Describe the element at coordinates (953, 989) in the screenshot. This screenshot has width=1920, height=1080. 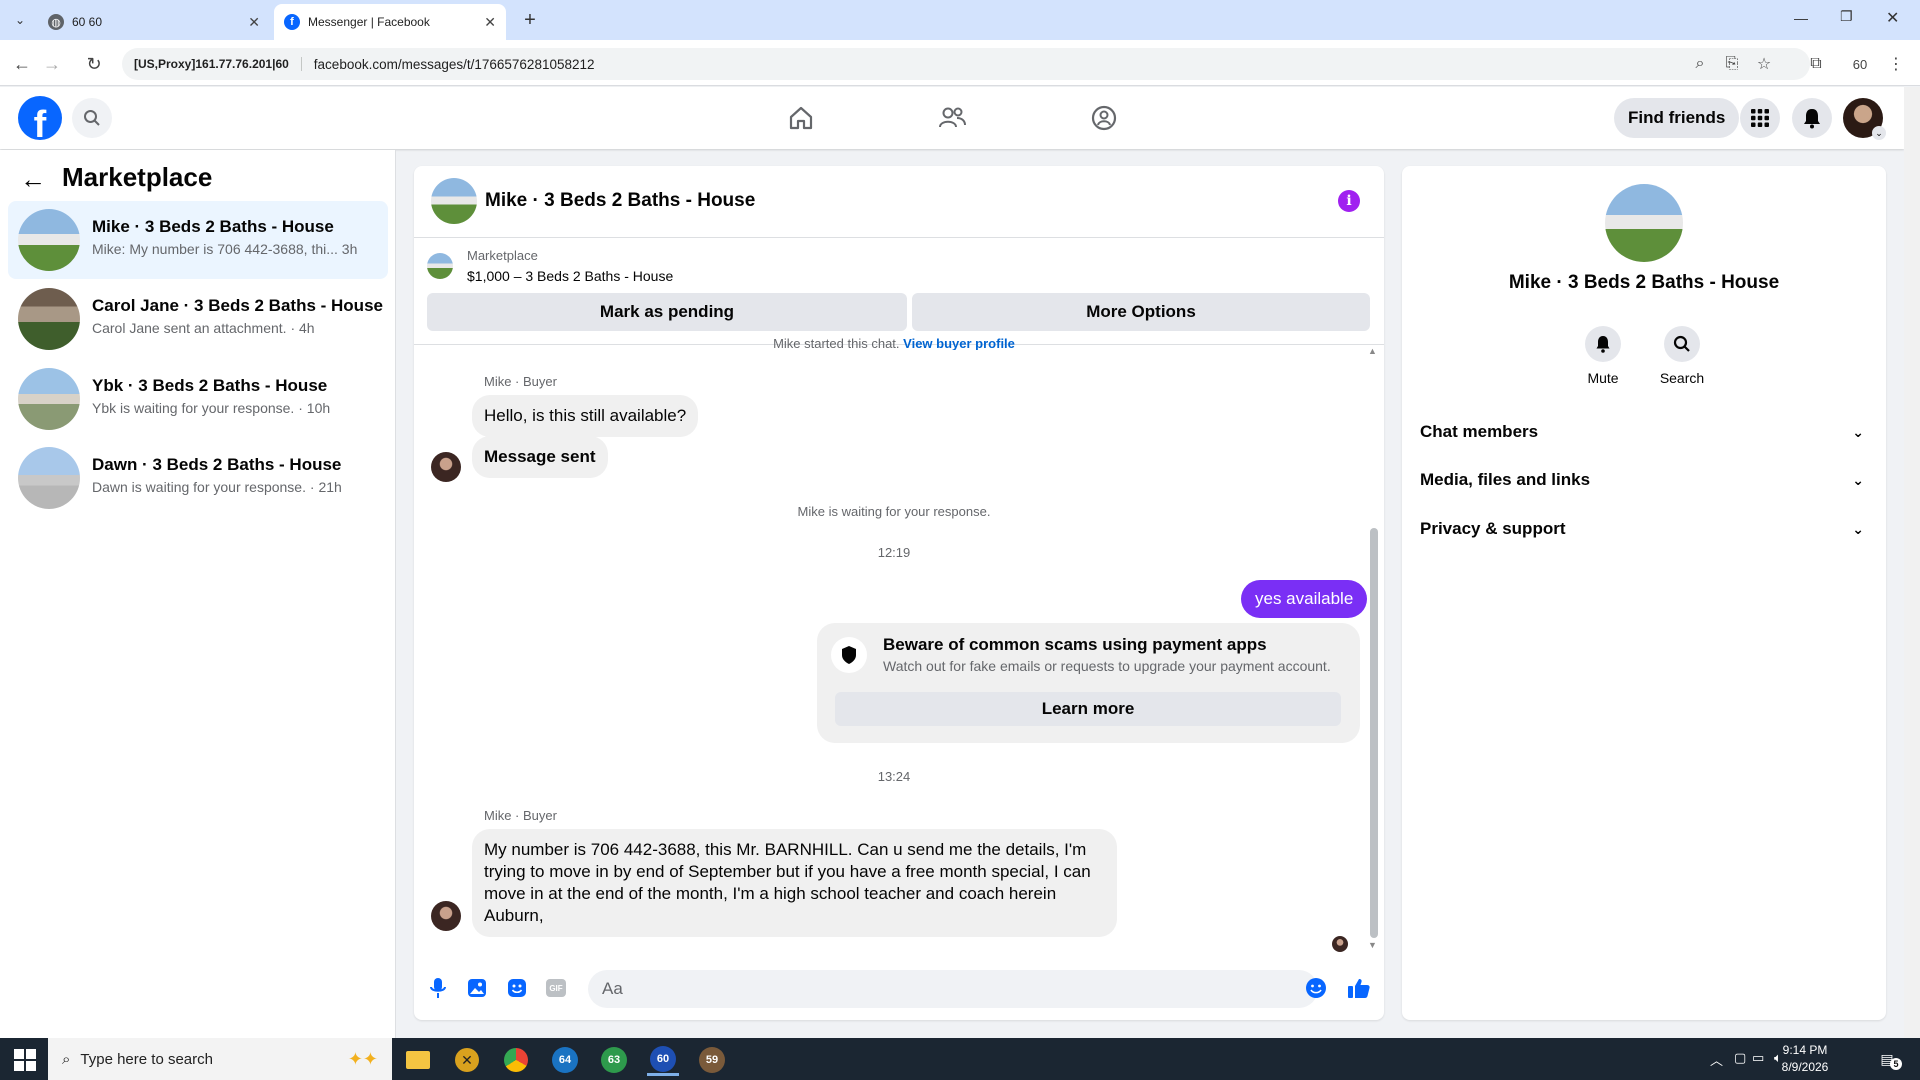
I see `message-input` at that location.